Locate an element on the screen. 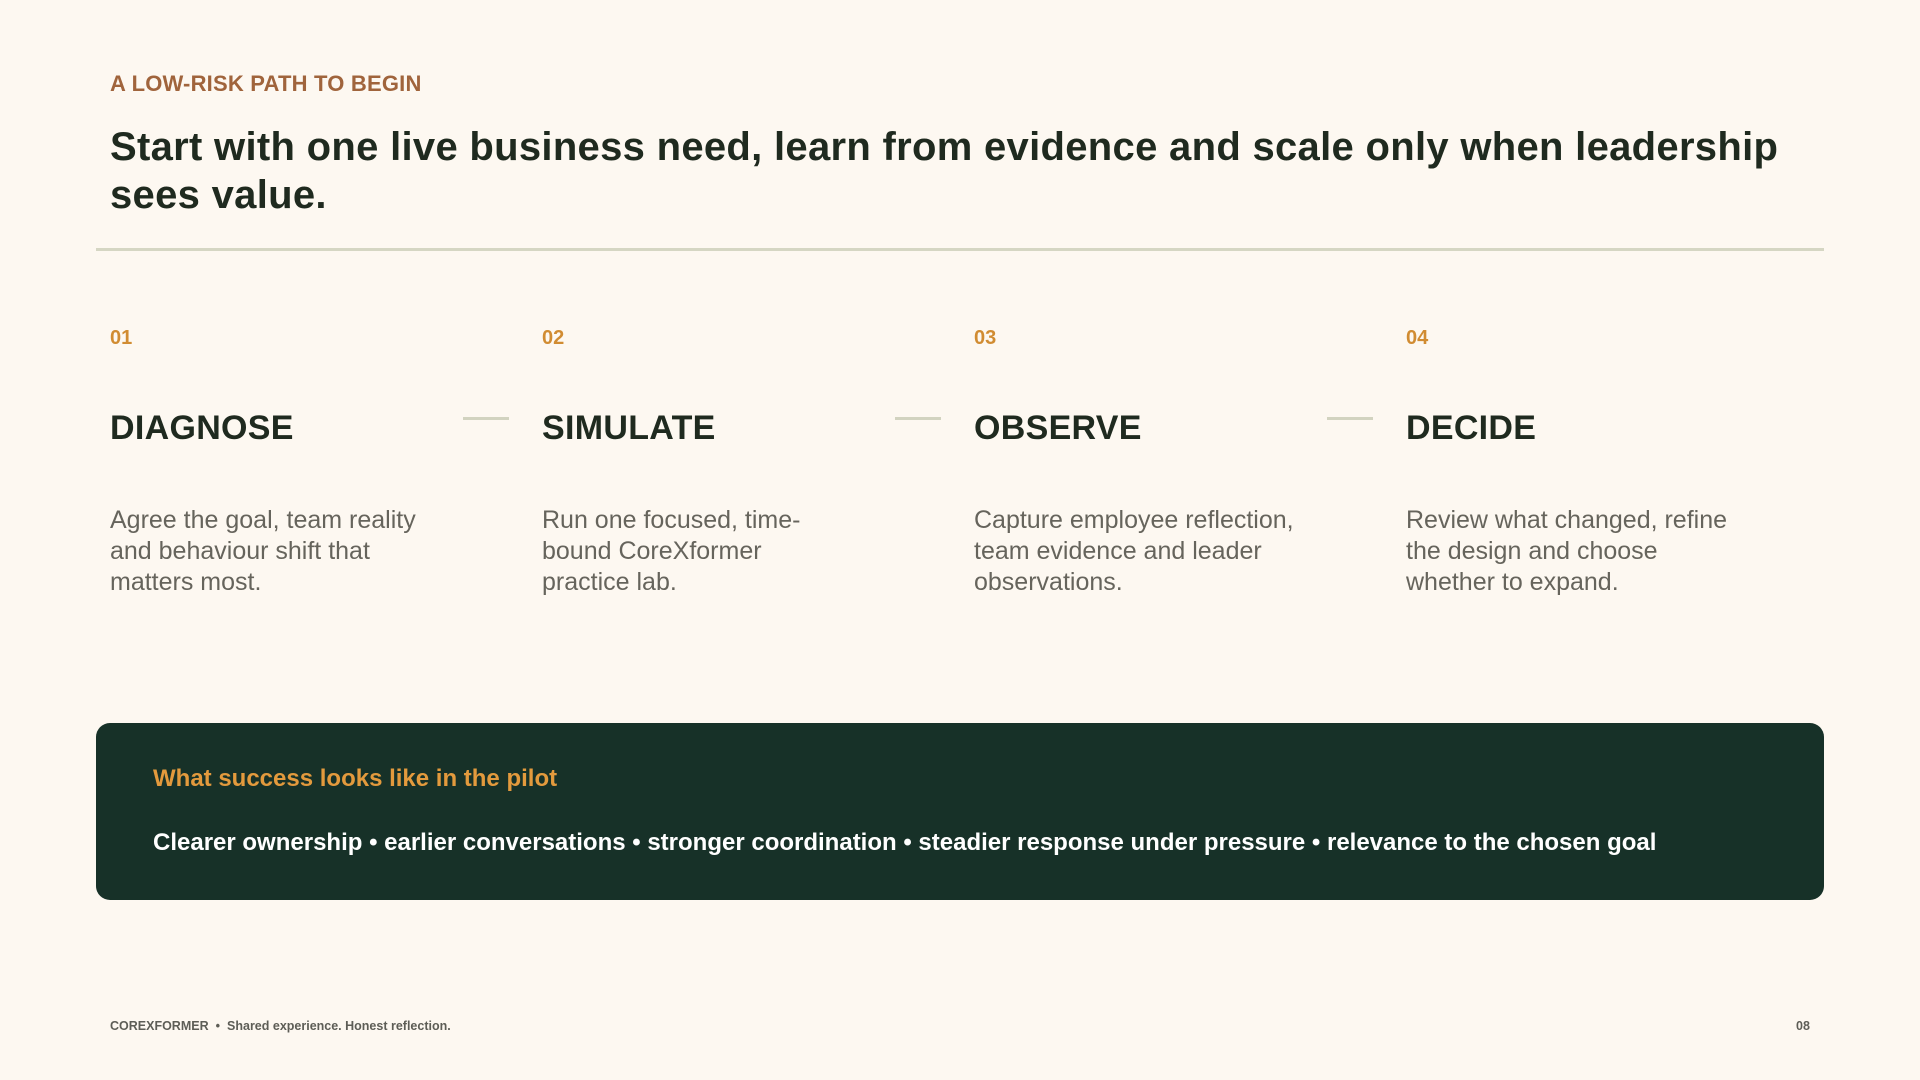 The width and height of the screenshot is (1920, 1080). success-title: What success looks like in the pilot is located at coordinates (355, 778).